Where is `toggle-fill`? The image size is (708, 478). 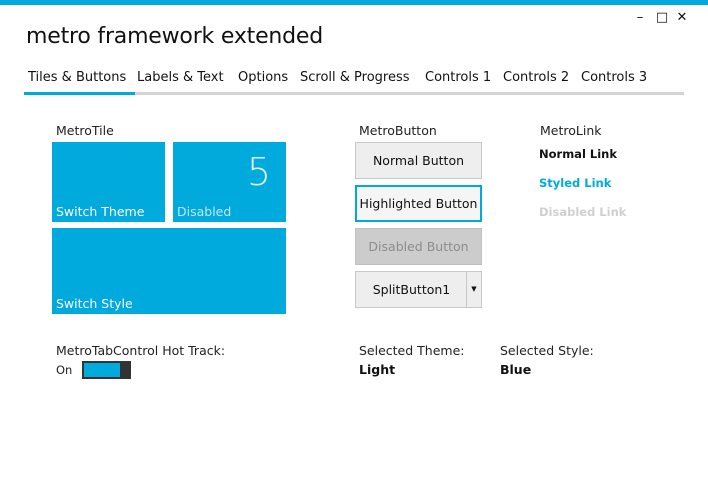
toggle-fill is located at coordinates (102, 370).